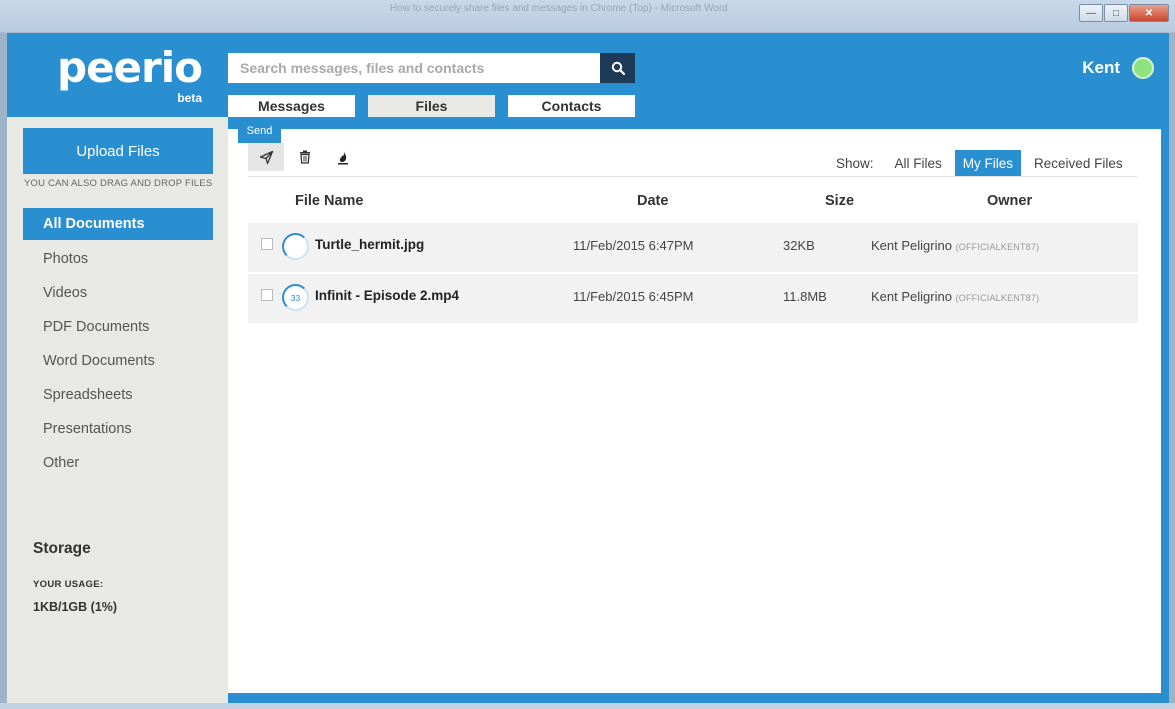 The height and width of the screenshot is (709, 1175). I want to click on file-size: 11.8MB, so click(805, 296).